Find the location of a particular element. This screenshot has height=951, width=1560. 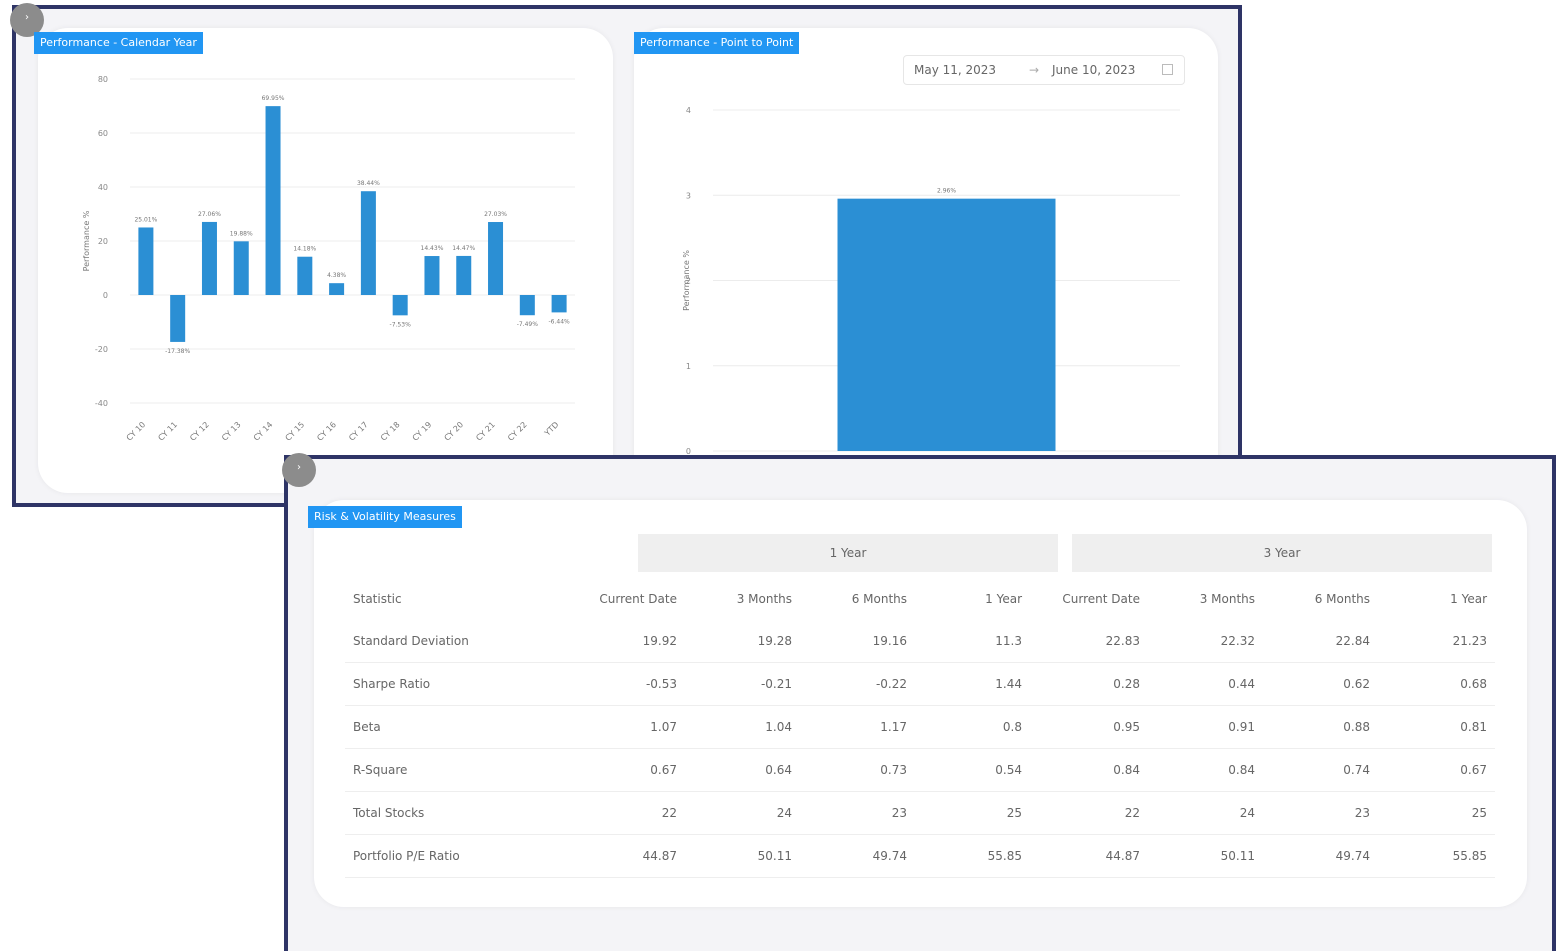

y-tick-label: -40 is located at coordinates (101, 403).